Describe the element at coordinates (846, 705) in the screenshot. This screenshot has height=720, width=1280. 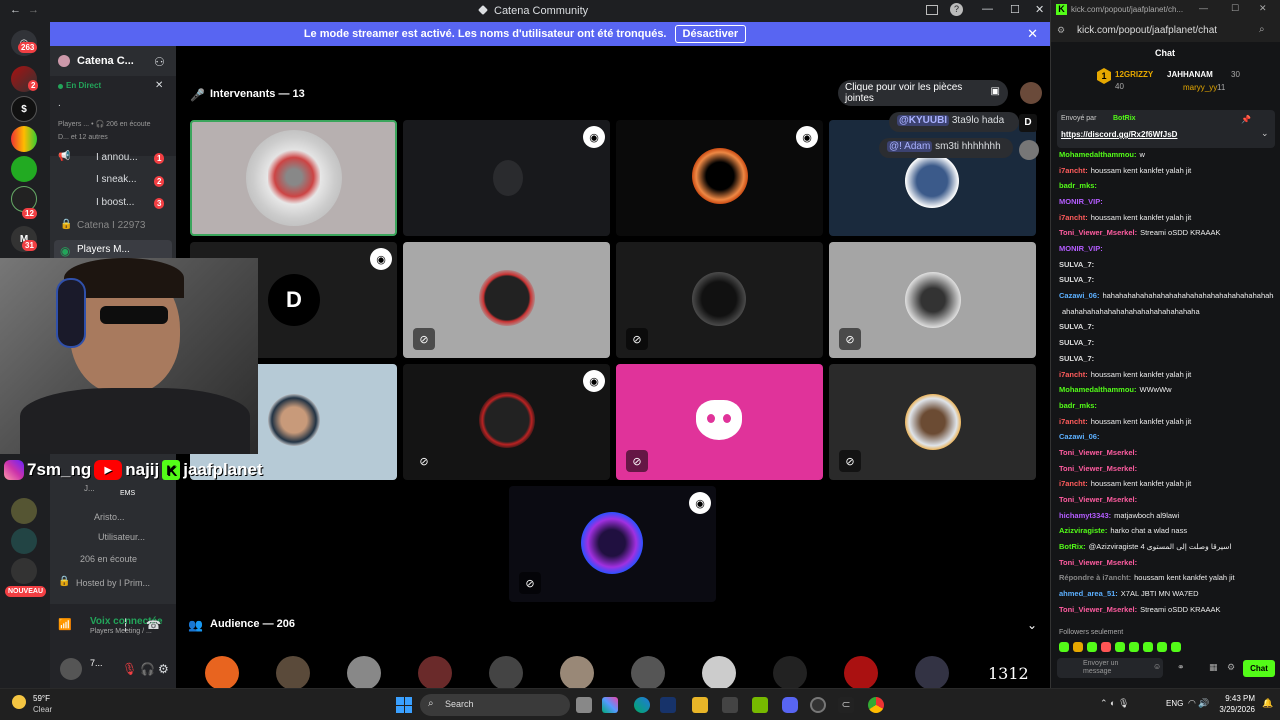
I see `app-icon: ⊂` at that location.